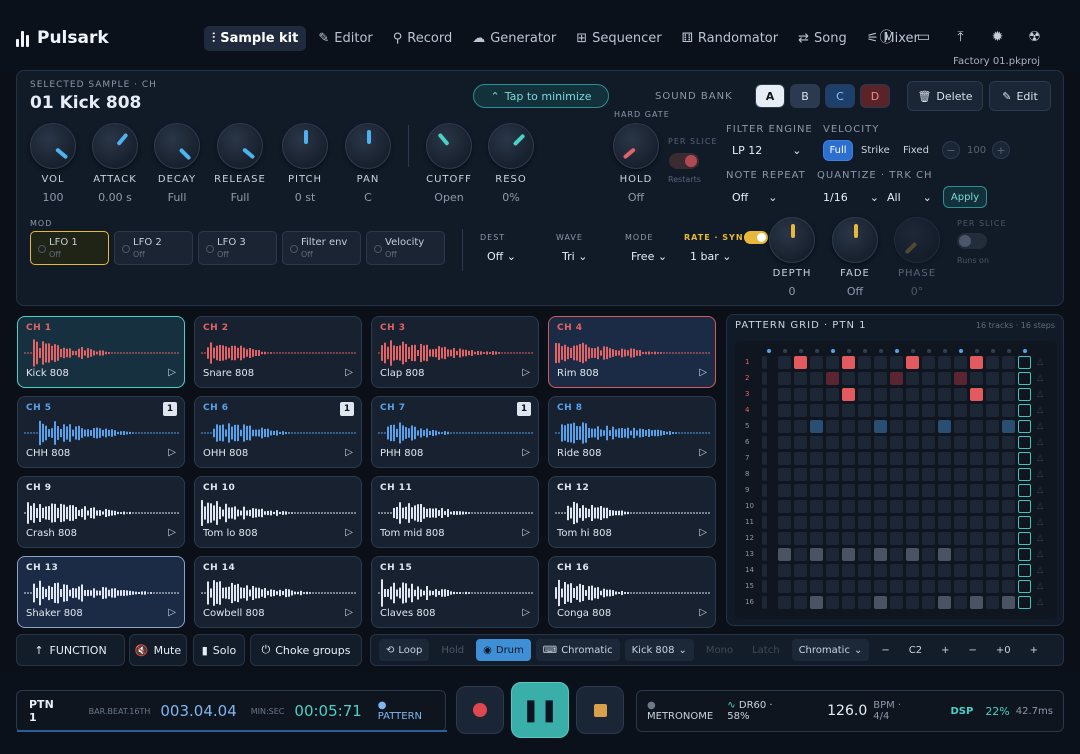 The image size is (1080, 754). I want to click on channel-tile: CH 3 Clap 808 ▷, so click(455, 352).